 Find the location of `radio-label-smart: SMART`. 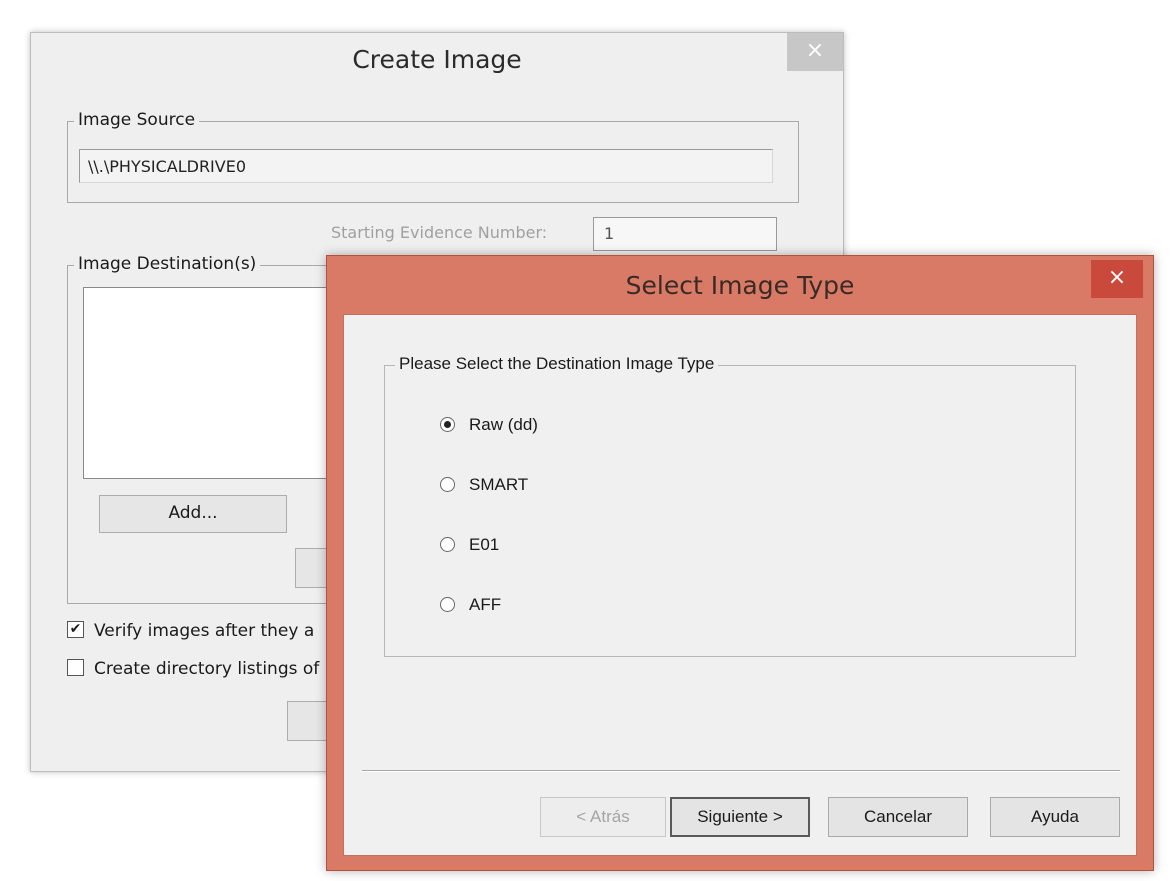

radio-label-smart: SMART is located at coordinates (499, 484).